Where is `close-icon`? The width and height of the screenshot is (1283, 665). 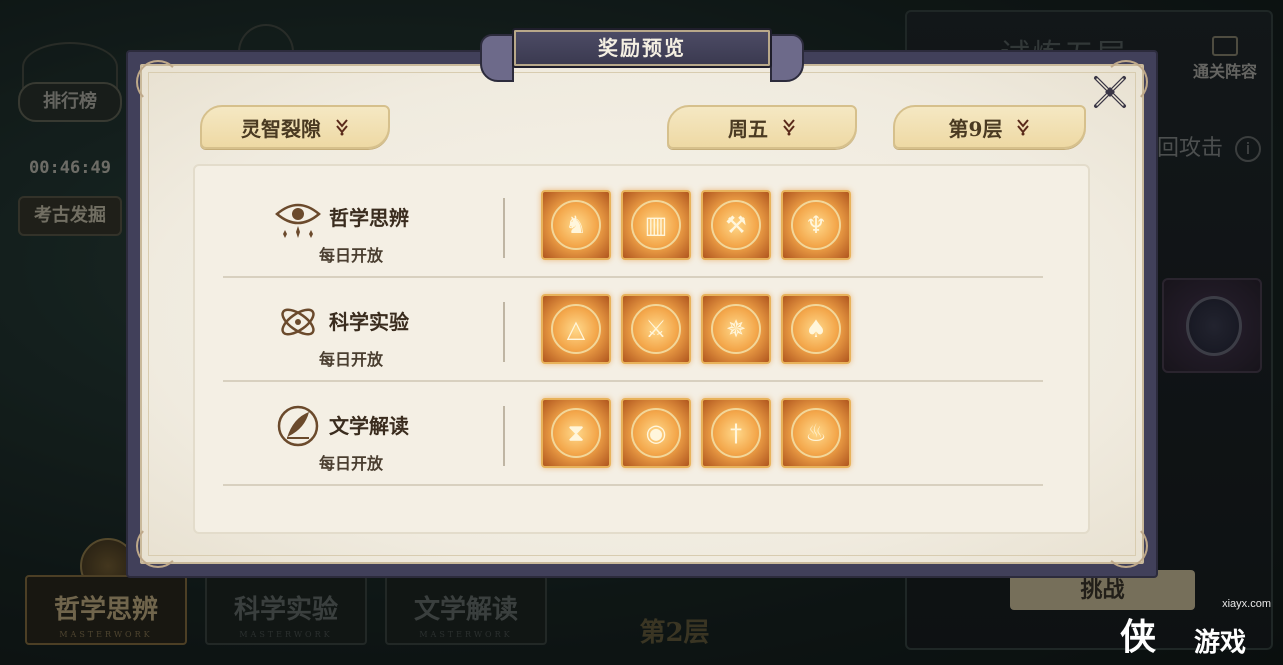 close-icon is located at coordinates (1110, 92).